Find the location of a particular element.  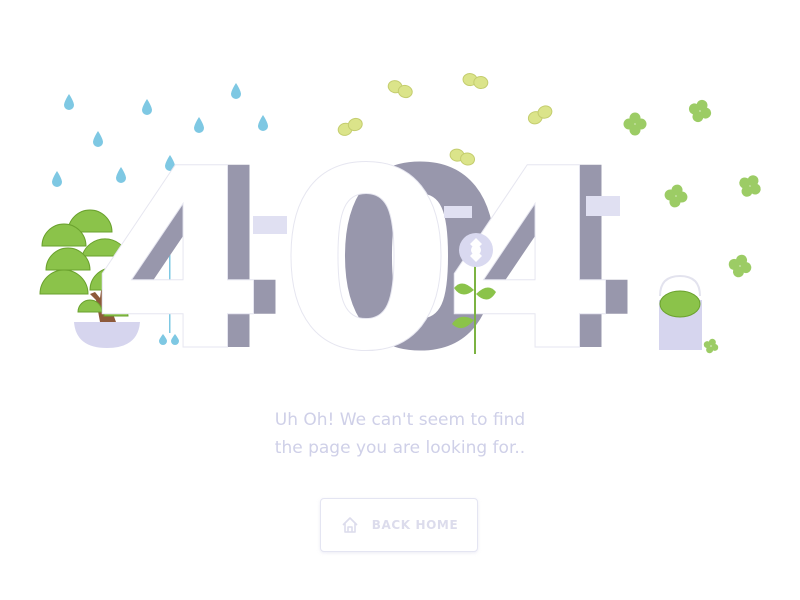

tree-canopy is located at coordinates (64, 282).